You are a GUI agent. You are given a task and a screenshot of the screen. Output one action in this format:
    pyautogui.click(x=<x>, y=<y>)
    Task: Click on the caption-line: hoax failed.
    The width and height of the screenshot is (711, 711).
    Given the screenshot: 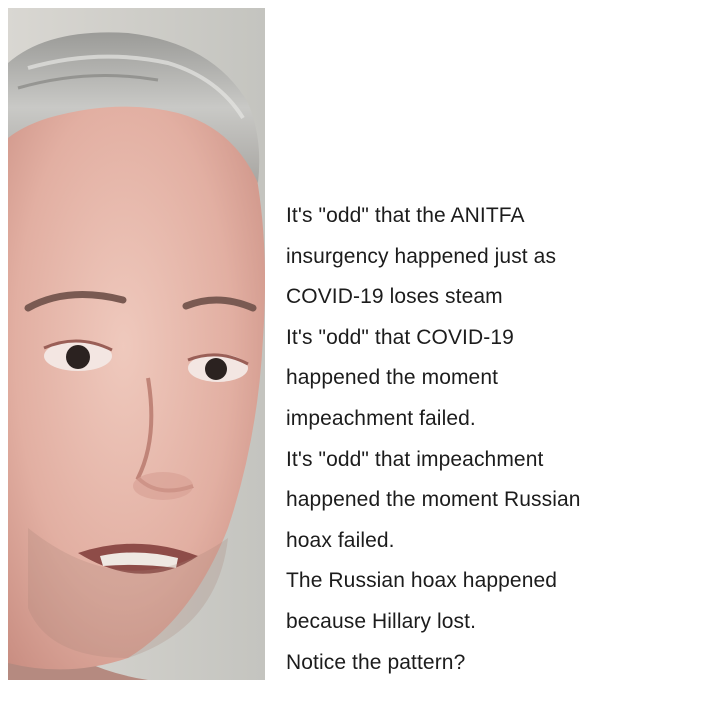 What is the action you would take?
    pyautogui.click(x=340, y=540)
    